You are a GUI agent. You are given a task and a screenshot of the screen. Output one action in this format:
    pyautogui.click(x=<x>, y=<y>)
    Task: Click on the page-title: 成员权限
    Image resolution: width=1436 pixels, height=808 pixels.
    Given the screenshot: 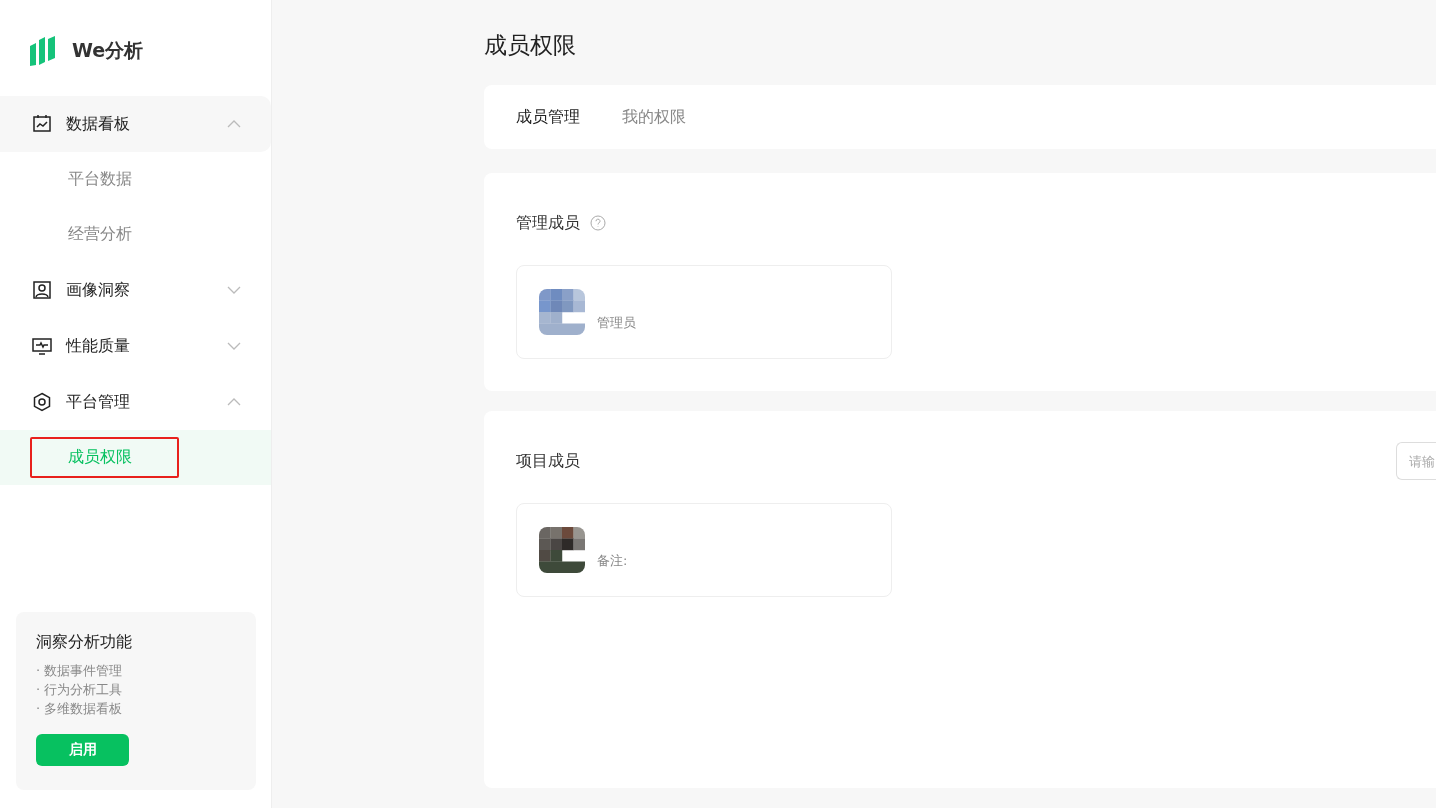 What is the action you would take?
    pyautogui.click(x=530, y=45)
    